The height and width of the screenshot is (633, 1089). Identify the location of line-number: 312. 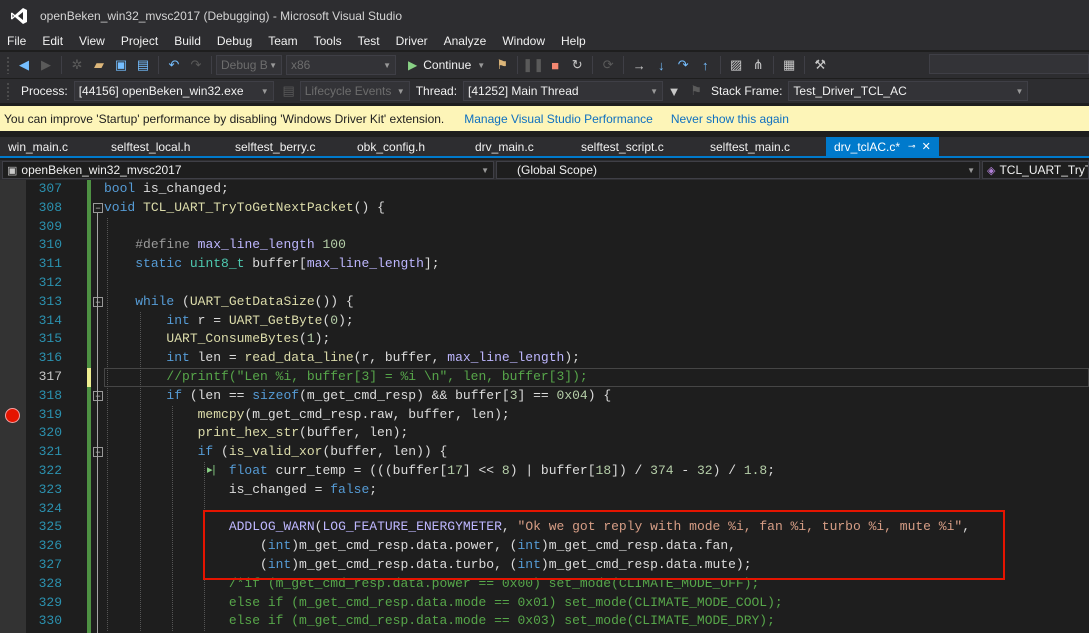
(50, 282).